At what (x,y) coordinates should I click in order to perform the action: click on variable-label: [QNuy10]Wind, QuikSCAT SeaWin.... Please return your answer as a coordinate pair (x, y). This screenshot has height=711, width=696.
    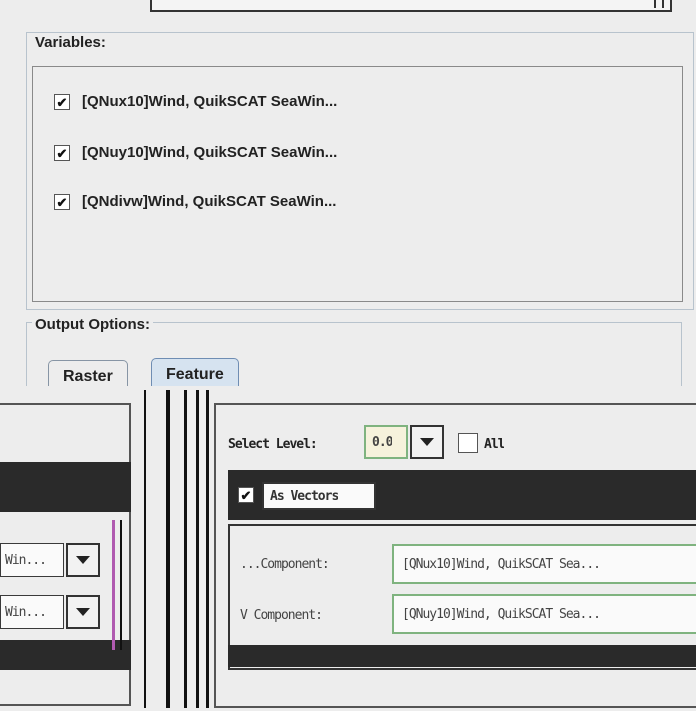
    Looking at the image, I should click on (210, 152).